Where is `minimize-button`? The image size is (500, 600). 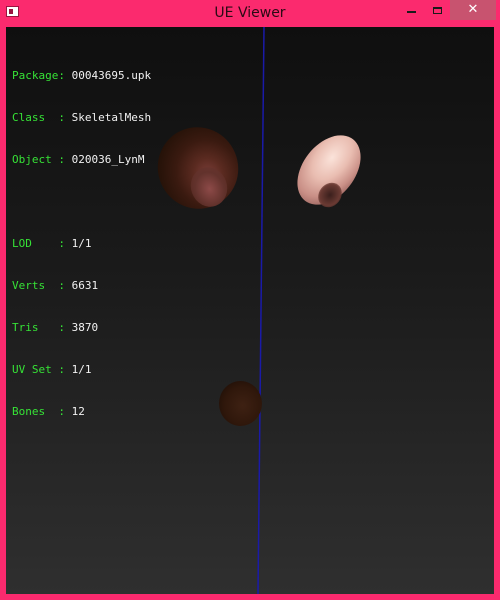 minimize-button is located at coordinates (411, 10).